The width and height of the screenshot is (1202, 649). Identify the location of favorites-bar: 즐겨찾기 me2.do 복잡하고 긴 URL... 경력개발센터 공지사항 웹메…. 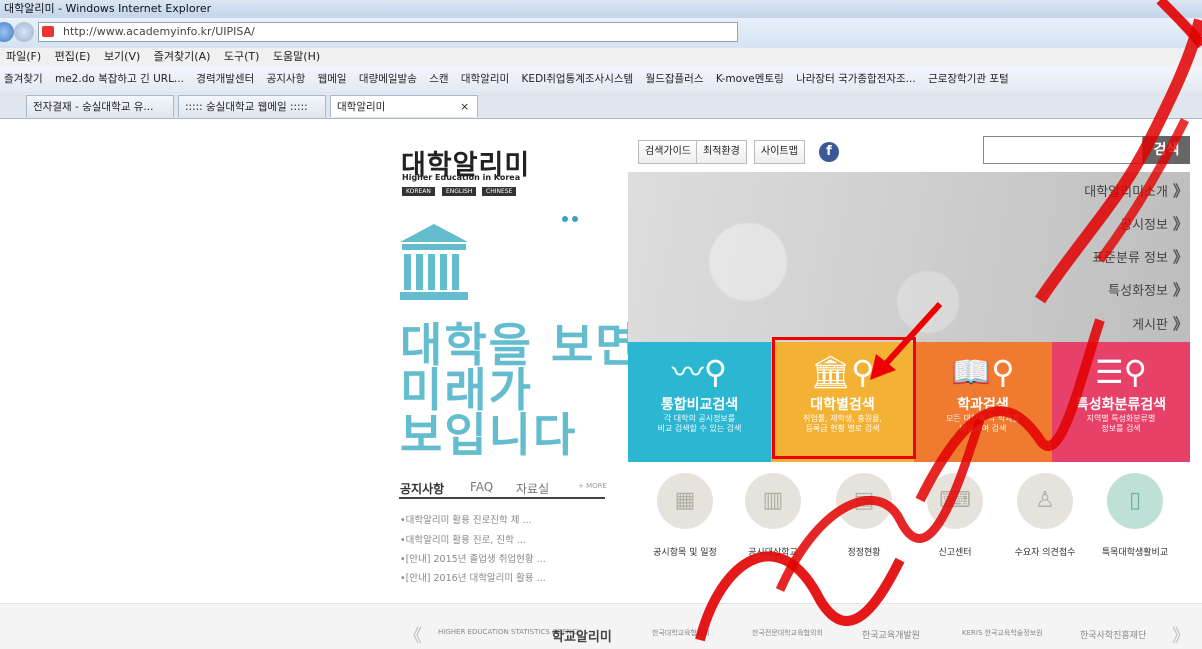
(601, 79).